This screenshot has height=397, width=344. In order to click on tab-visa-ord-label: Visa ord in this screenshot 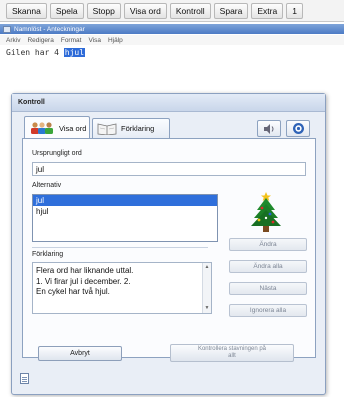, I will do `click(73, 128)`.